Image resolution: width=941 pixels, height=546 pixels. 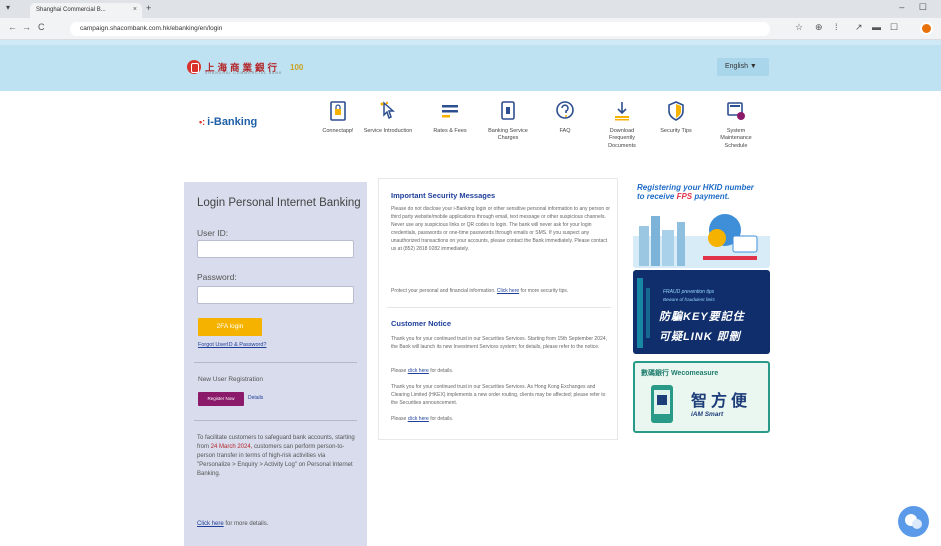 What do you see at coordinates (622, 125) in the screenshot?
I see `menu-download-docs: Download Frequently Documents` at bounding box center [622, 125].